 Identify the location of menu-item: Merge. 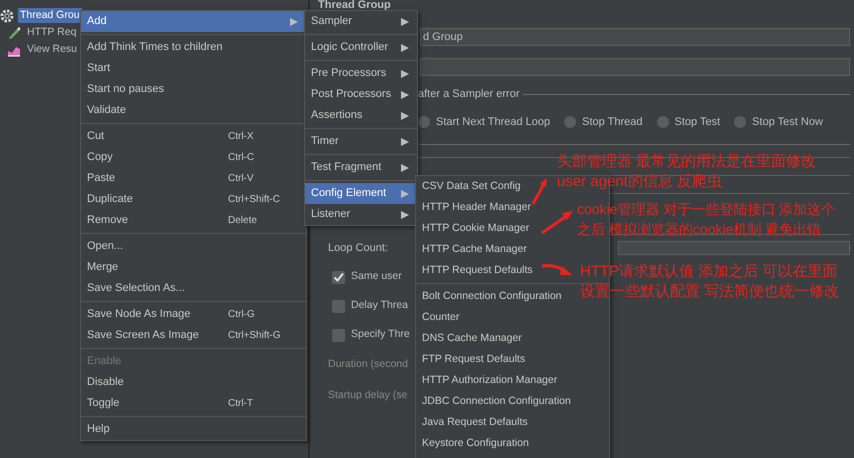
(193, 267).